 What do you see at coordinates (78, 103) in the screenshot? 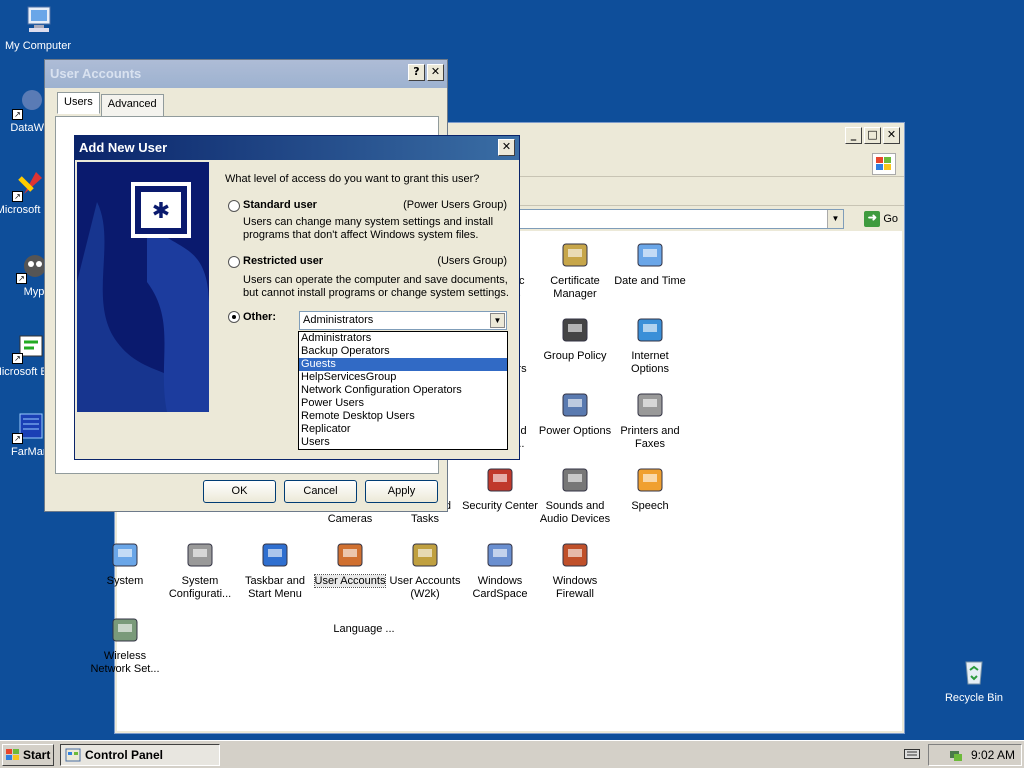
I see `tab-users: Users` at bounding box center [78, 103].